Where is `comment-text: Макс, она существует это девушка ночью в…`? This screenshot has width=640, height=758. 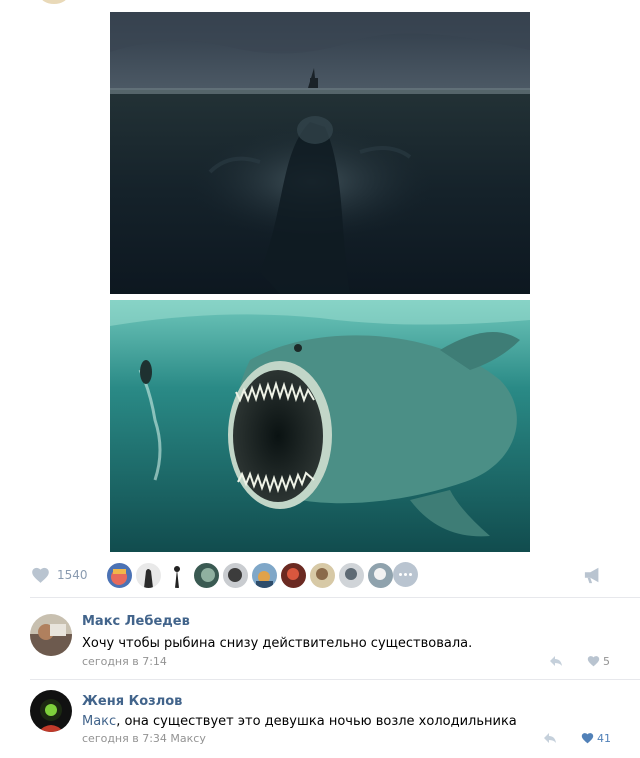
comment-text: Макс, она существует это девушка ночью в… is located at coordinates (299, 721).